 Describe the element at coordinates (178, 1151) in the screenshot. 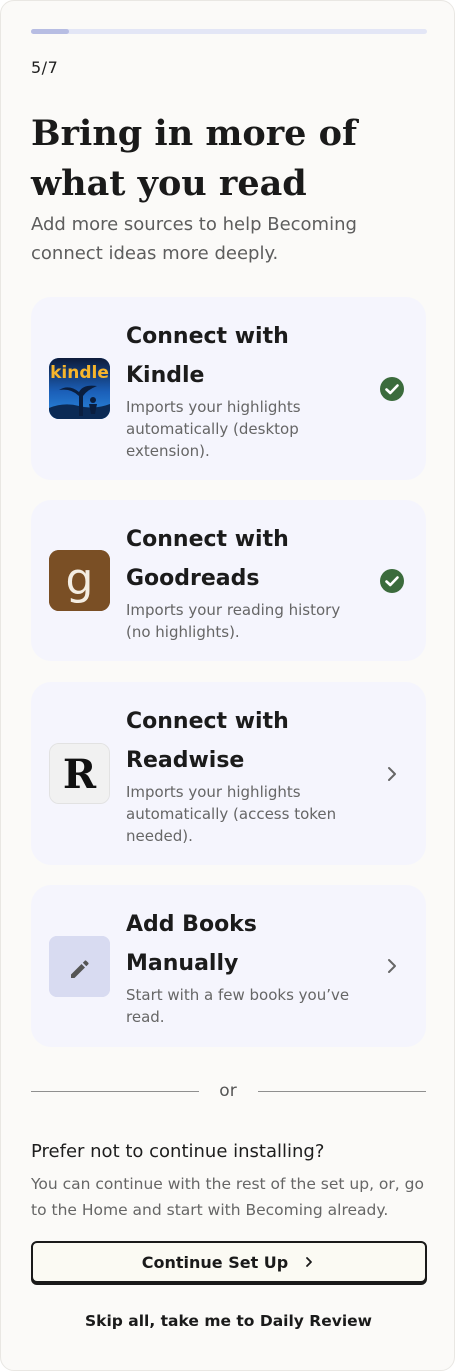

I see `skip-prompt-title: Prefer not to continue installing?` at that location.